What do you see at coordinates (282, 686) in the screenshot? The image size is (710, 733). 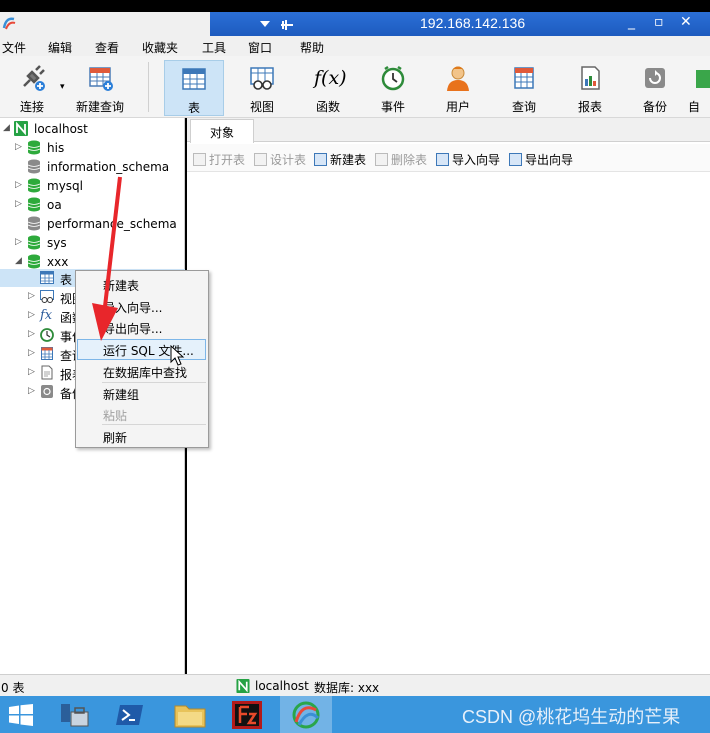 I see `status-connection: localhost` at bounding box center [282, 686].